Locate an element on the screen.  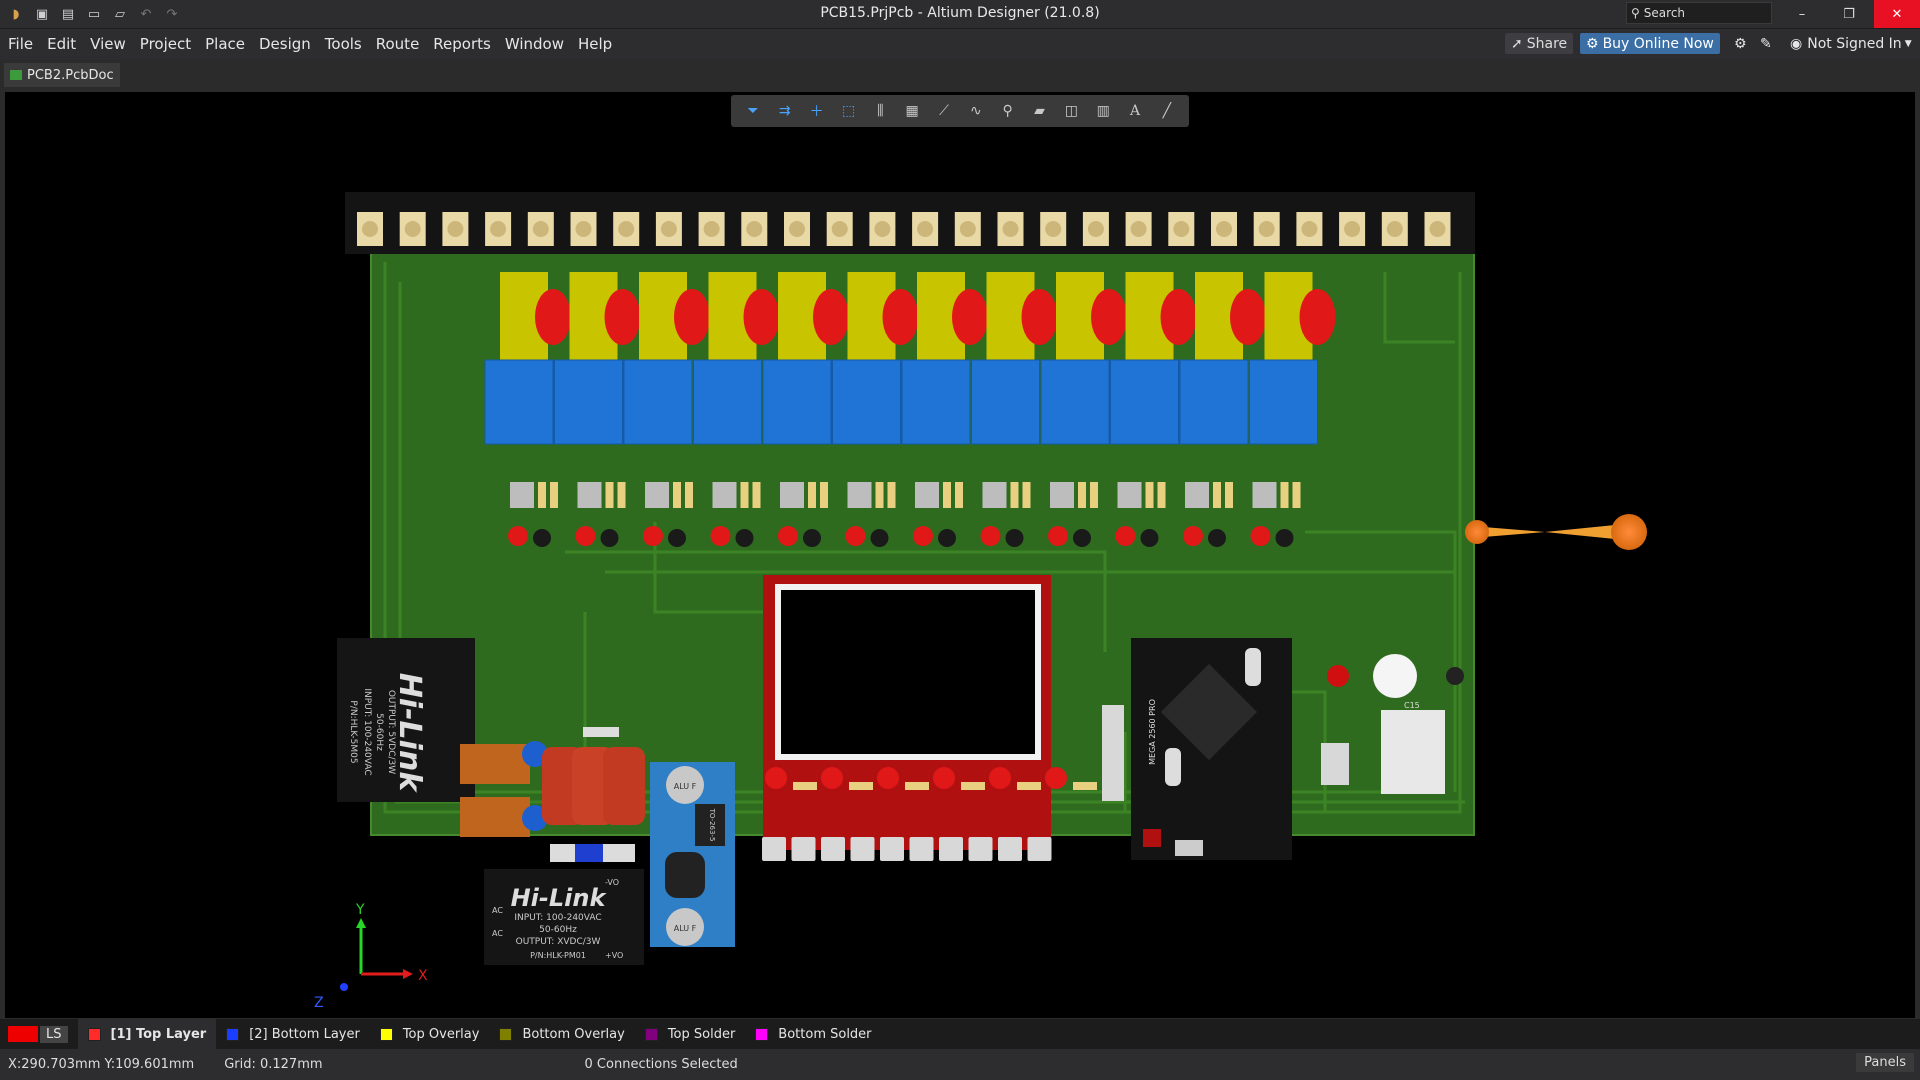
layer-label: Top Overlay is located at coordinates (441, 1034).